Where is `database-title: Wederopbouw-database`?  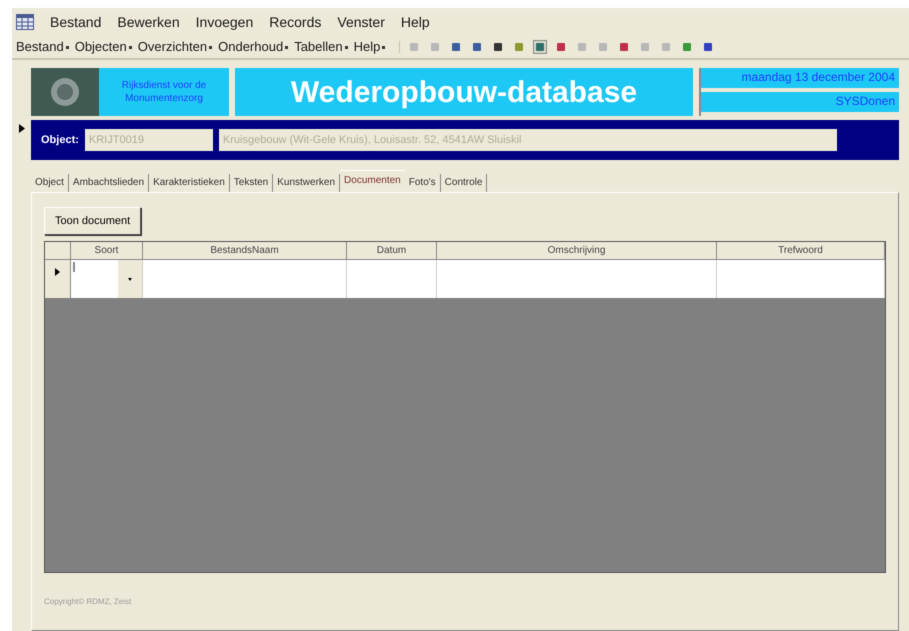
database-title: Wederopbouw-database is located at coordinates (464, 92).